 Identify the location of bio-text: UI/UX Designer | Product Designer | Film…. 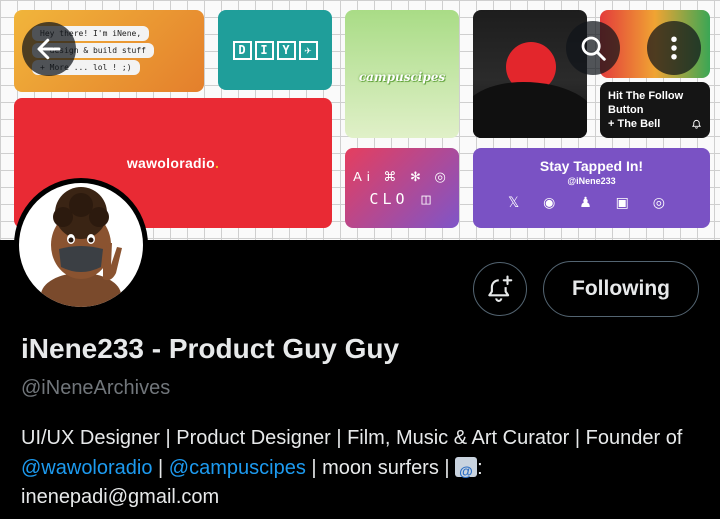
(352, 438).